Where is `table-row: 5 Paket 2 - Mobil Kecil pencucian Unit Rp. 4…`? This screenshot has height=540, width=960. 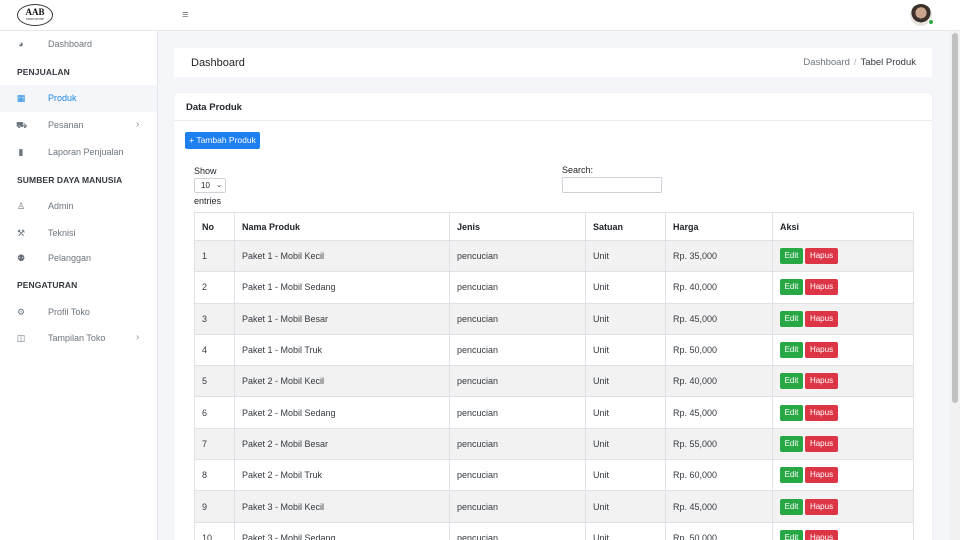
table-row: 5 Paket 2 - Mobil Kecil pencucian Unit Rp. 4… is located at coordinates (554, 381).